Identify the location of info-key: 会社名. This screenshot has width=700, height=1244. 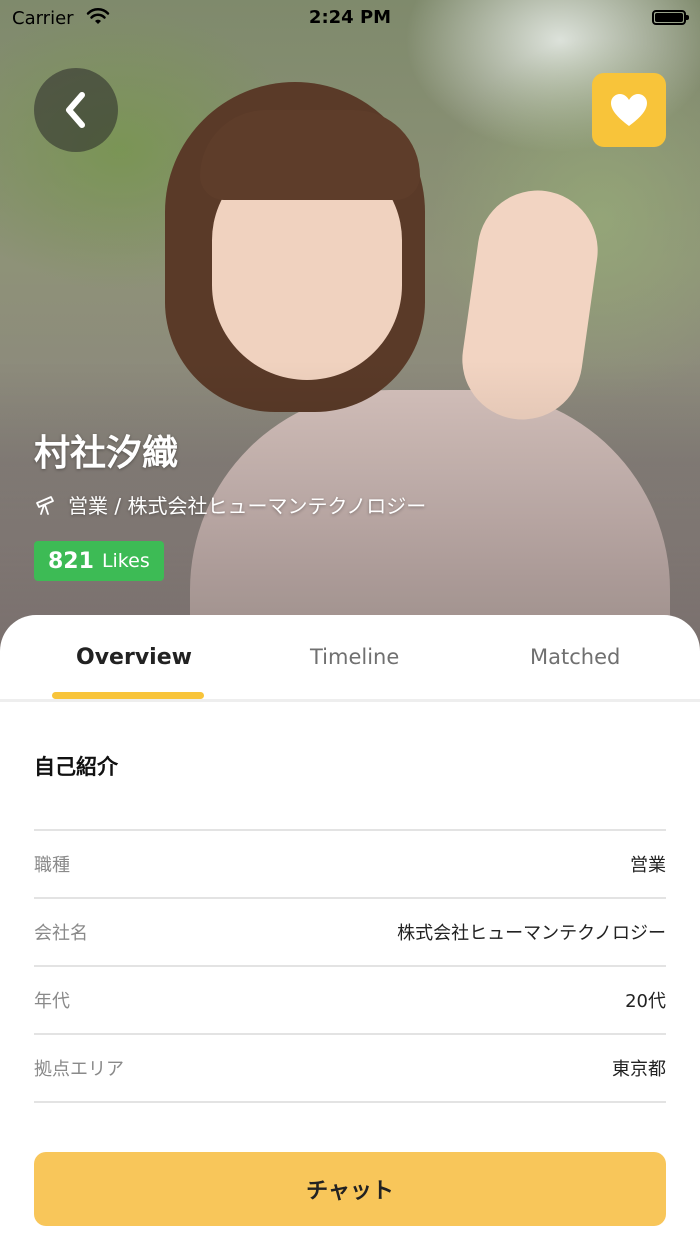
(61, 933).